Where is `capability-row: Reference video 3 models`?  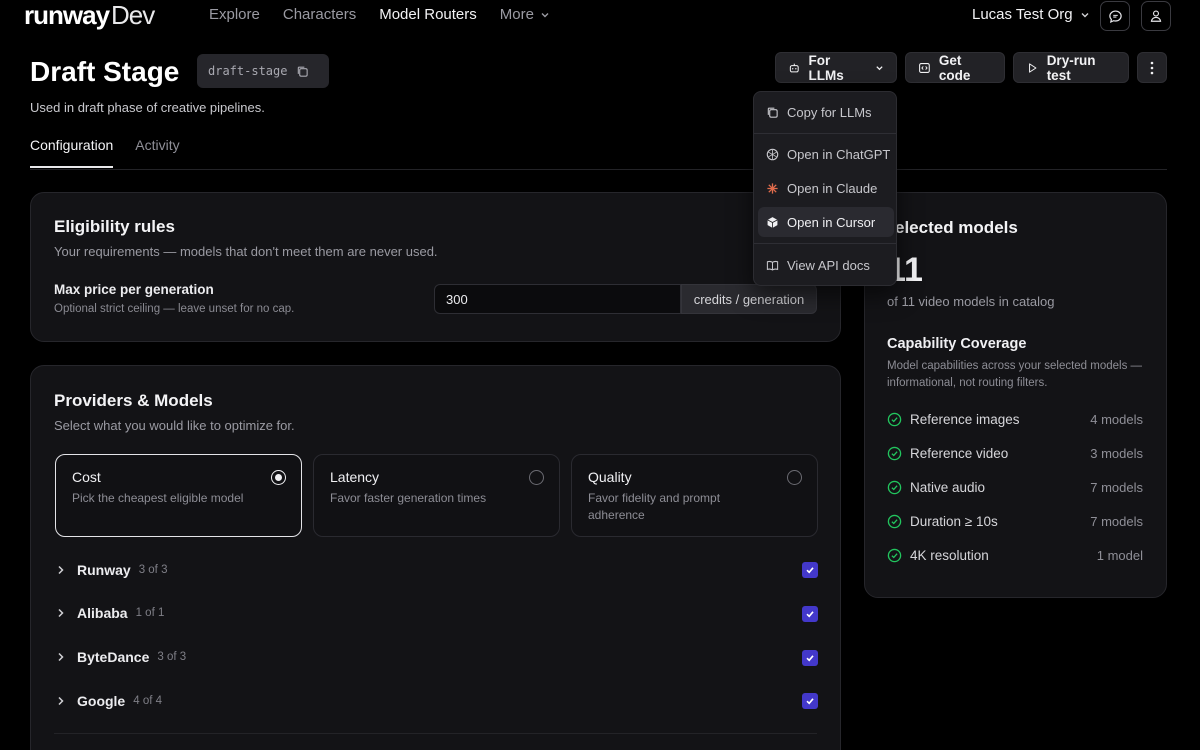 capability-row: Reference video 3 models is located at coordinates (1015, 453).